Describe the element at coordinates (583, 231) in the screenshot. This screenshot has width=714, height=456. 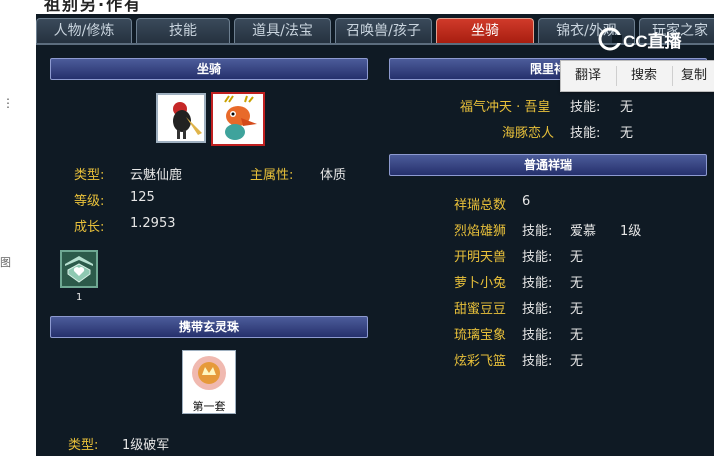
I see `normal-item-skill-value: 爱慕` at that location.